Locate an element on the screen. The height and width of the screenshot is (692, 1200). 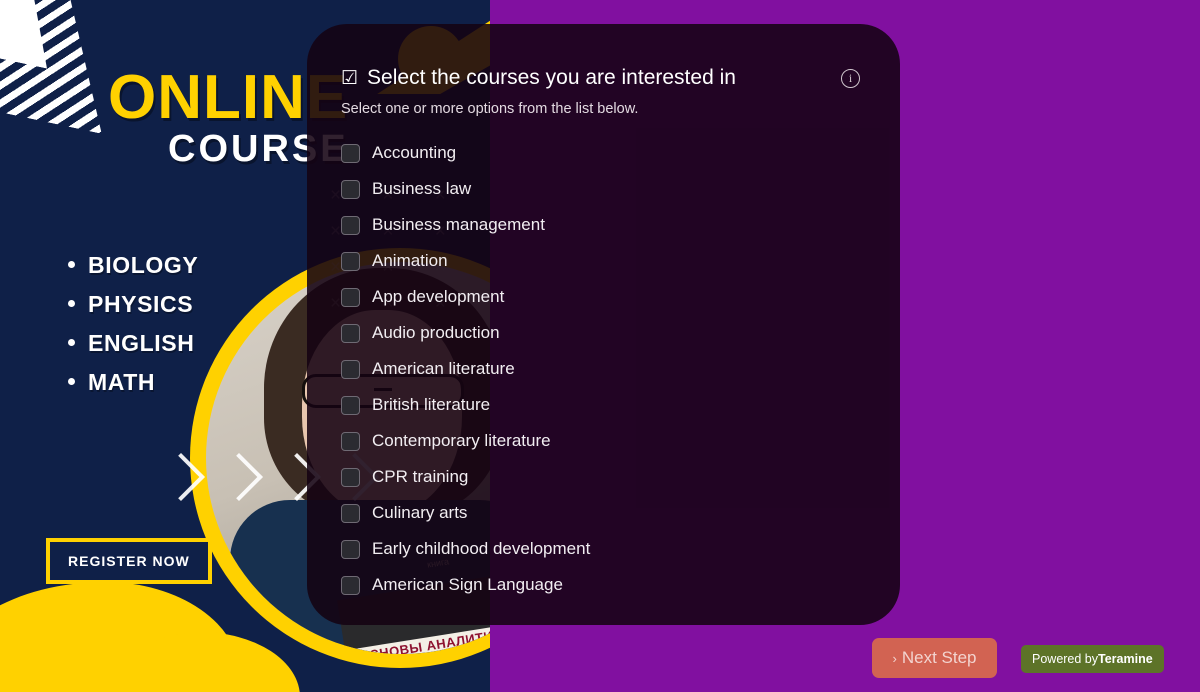
list-item: Audio production is located at coordinates (603, 333).